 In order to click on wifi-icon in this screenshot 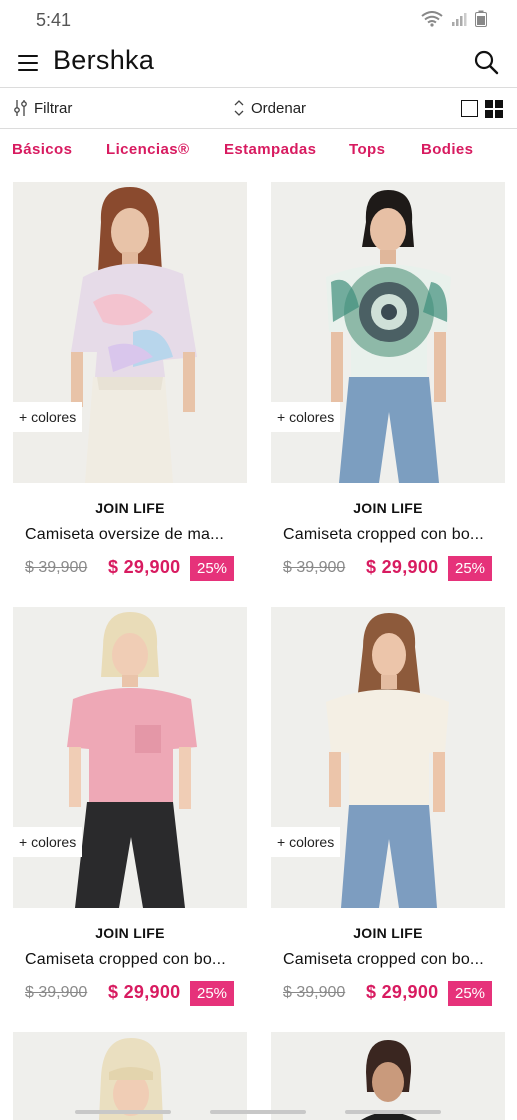, I will do `click(432, 18)`.